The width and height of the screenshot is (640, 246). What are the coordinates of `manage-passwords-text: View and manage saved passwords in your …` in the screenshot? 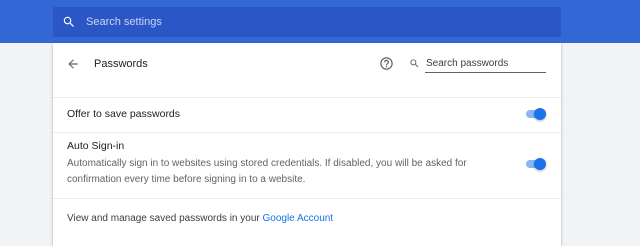 It's located at (200, 218).